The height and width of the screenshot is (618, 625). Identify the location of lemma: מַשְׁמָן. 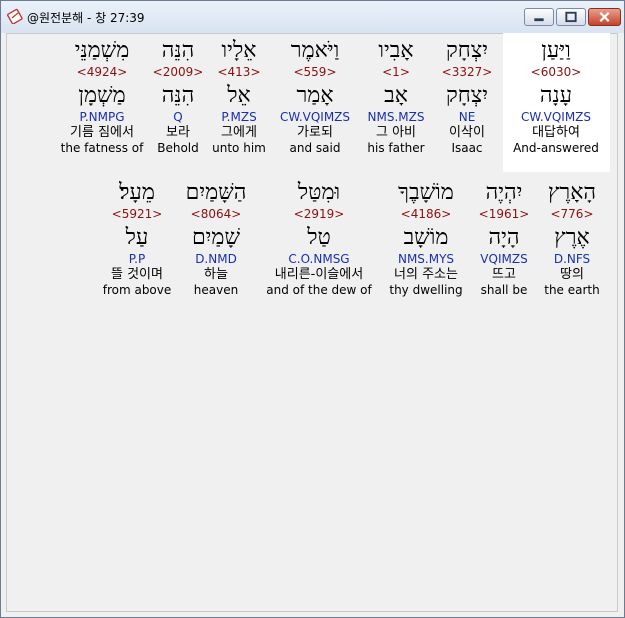
(102, 95).